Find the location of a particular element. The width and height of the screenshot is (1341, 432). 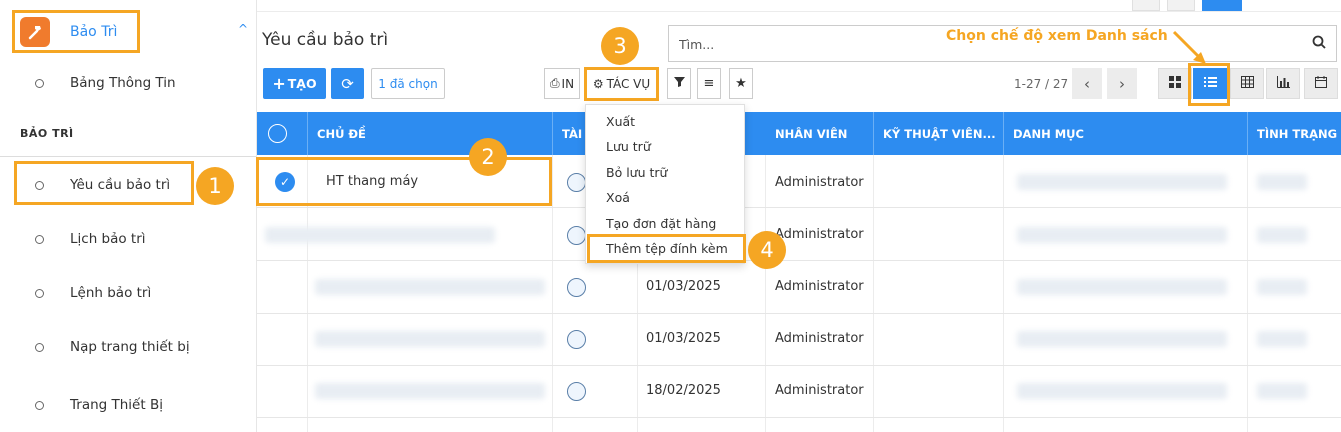

column-header-category: DANH MỤC is located at coordinates (1126, 133).